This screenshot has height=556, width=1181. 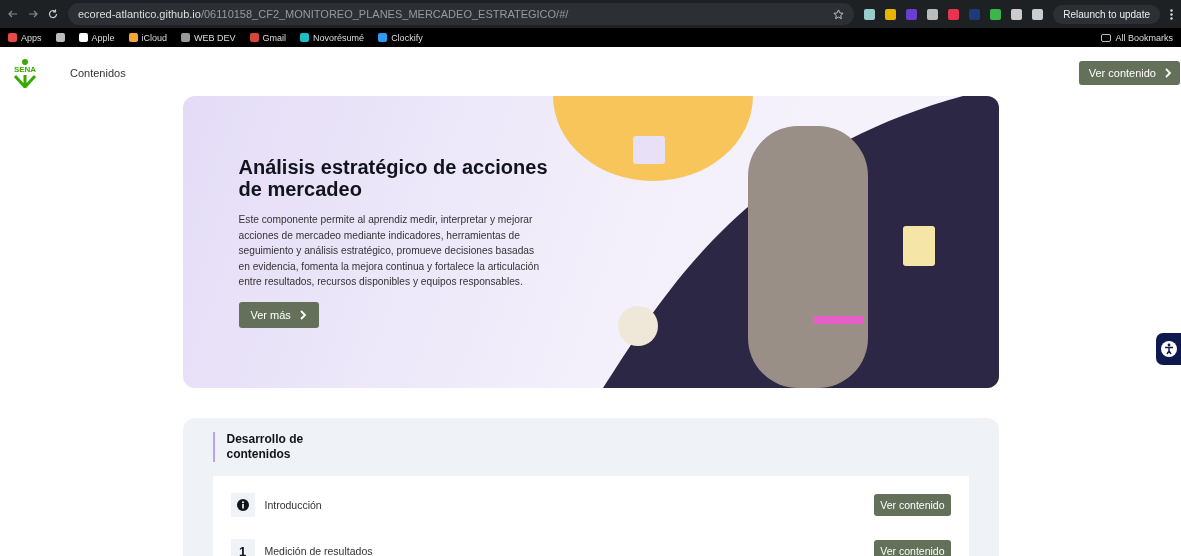 What do you see at coordinates (839, 14) in the screenshot?
I see `star-icon` at bounding box center [839, 14].